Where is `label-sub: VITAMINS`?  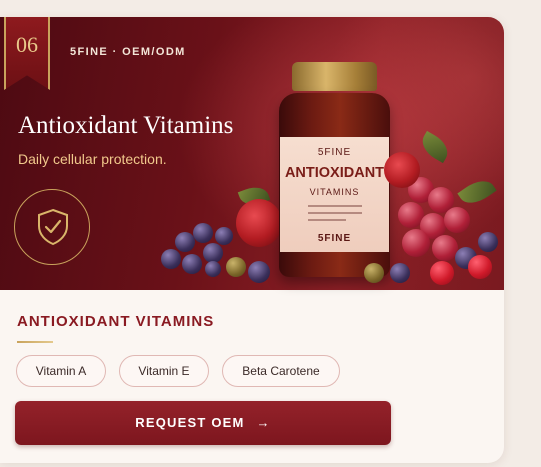
label-sub: VITAMINS is located at coordinates (334, 192).